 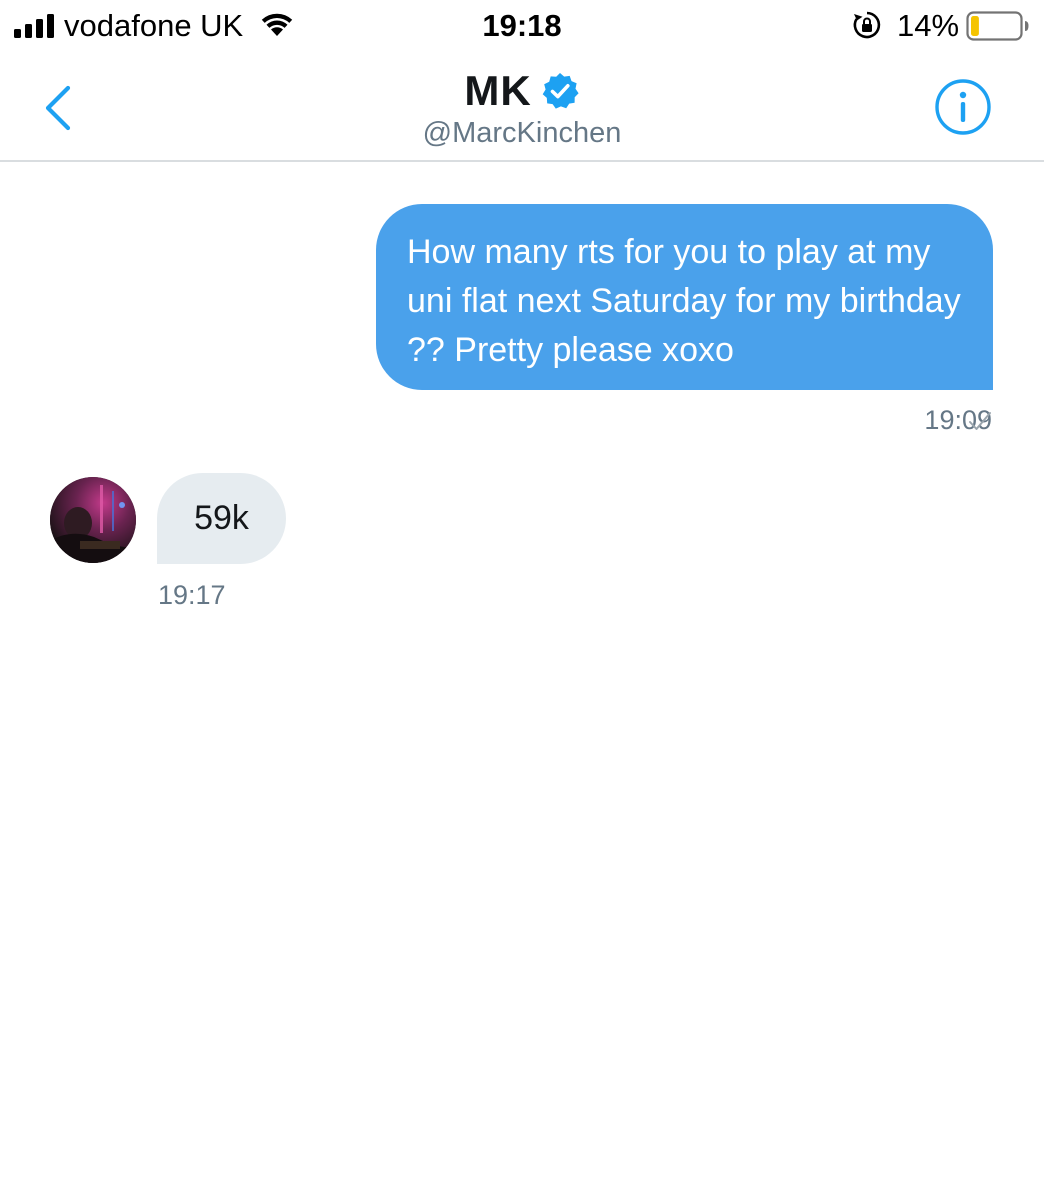 I want to click on wifi-icon, so click(x=277, y=24).